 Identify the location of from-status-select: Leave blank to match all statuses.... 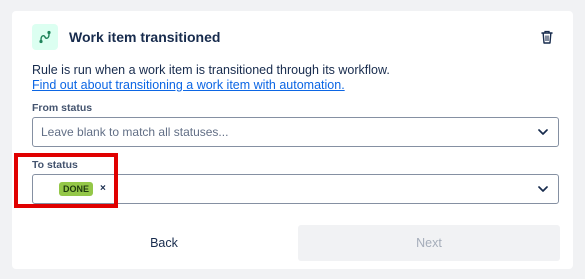
(295, 132).